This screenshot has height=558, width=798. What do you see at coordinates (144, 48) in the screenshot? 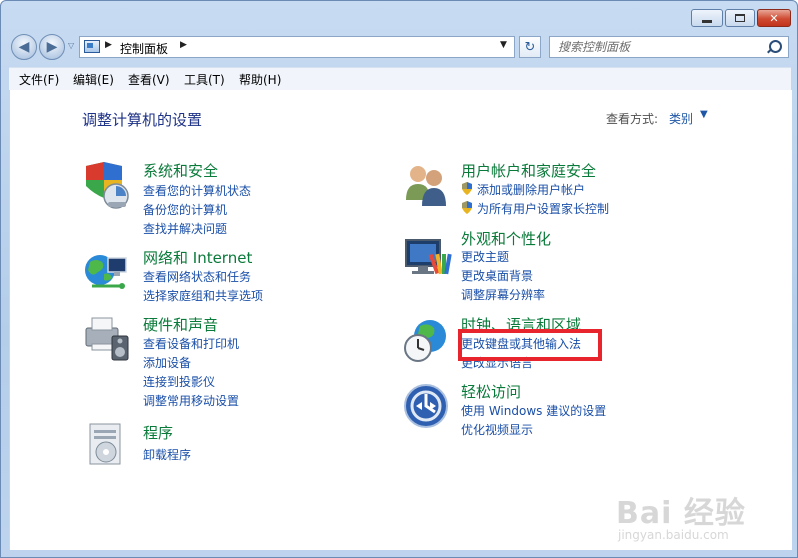
I see `address-path-control-panel: 控制面板` at bounding box center [144, 48].